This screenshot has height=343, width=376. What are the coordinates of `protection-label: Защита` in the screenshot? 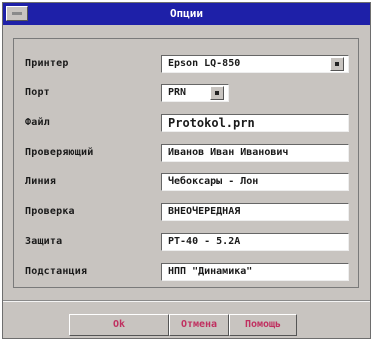 It's located at (44, 241).